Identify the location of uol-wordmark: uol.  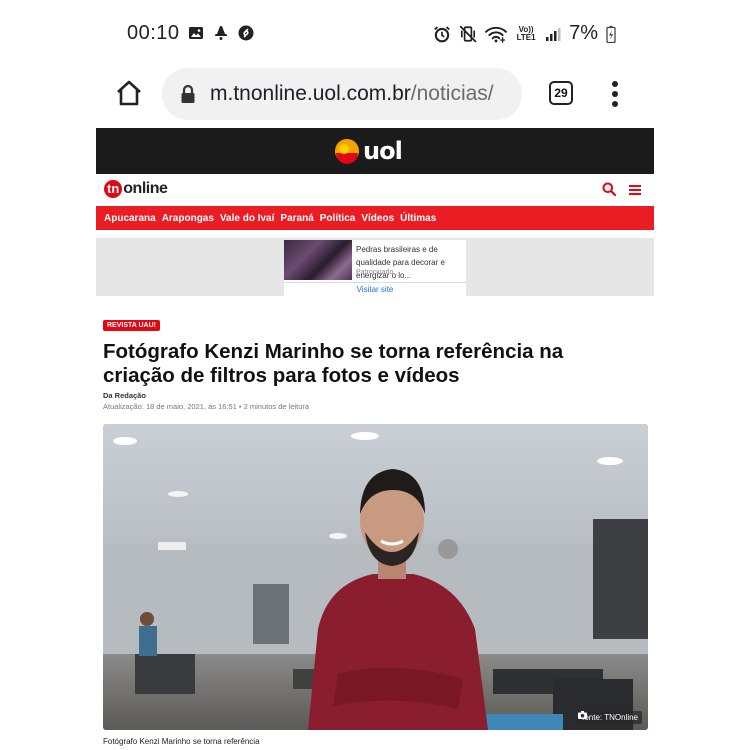
(383, 151).